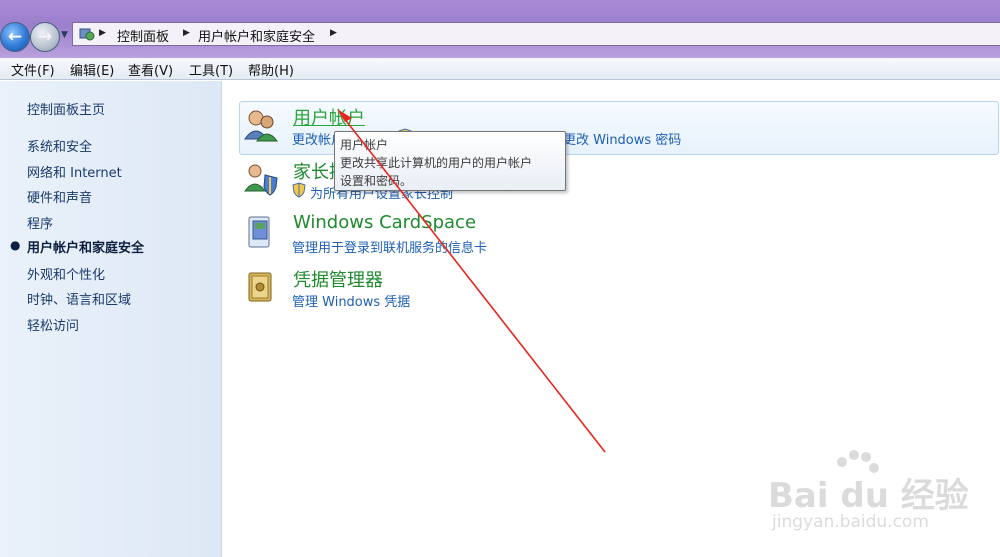  I want to click on back-arrow-icon: ←, so click(15, 37).